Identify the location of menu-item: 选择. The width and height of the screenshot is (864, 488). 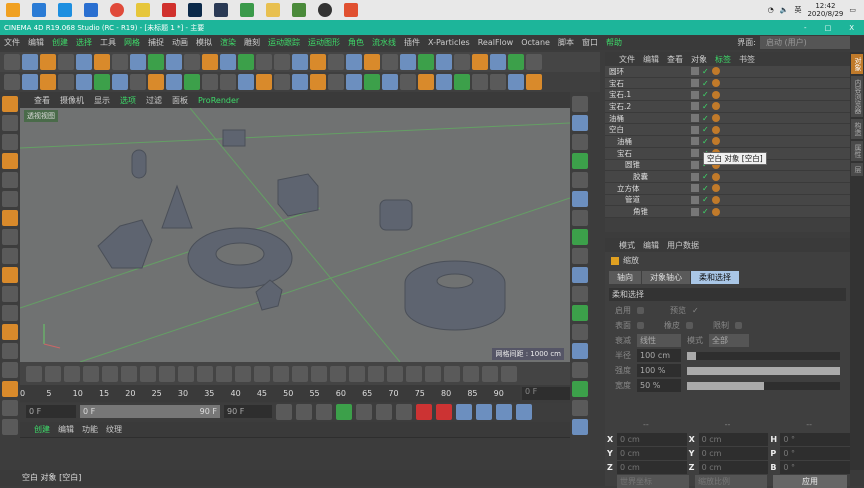
(84, 42).